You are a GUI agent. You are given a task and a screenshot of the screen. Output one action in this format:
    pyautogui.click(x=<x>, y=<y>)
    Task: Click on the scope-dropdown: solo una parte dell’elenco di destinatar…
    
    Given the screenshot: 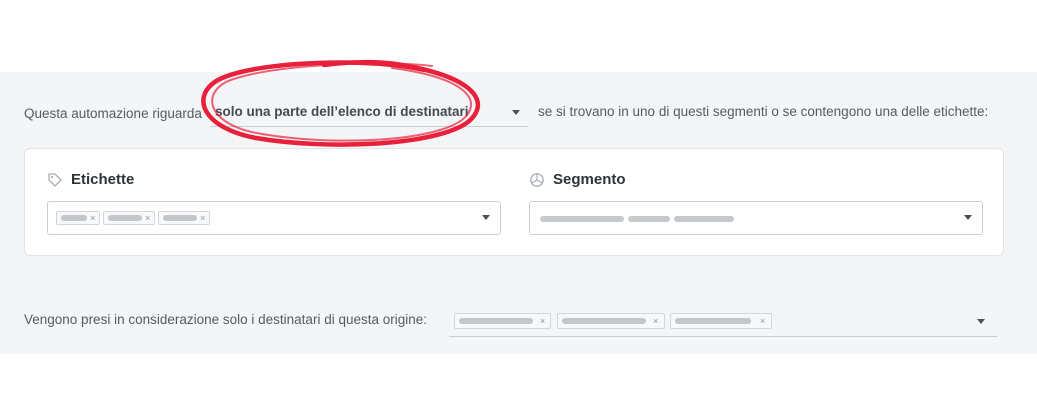 What is the action you would take?
    pyautogui.click(x=369, y=113)
    